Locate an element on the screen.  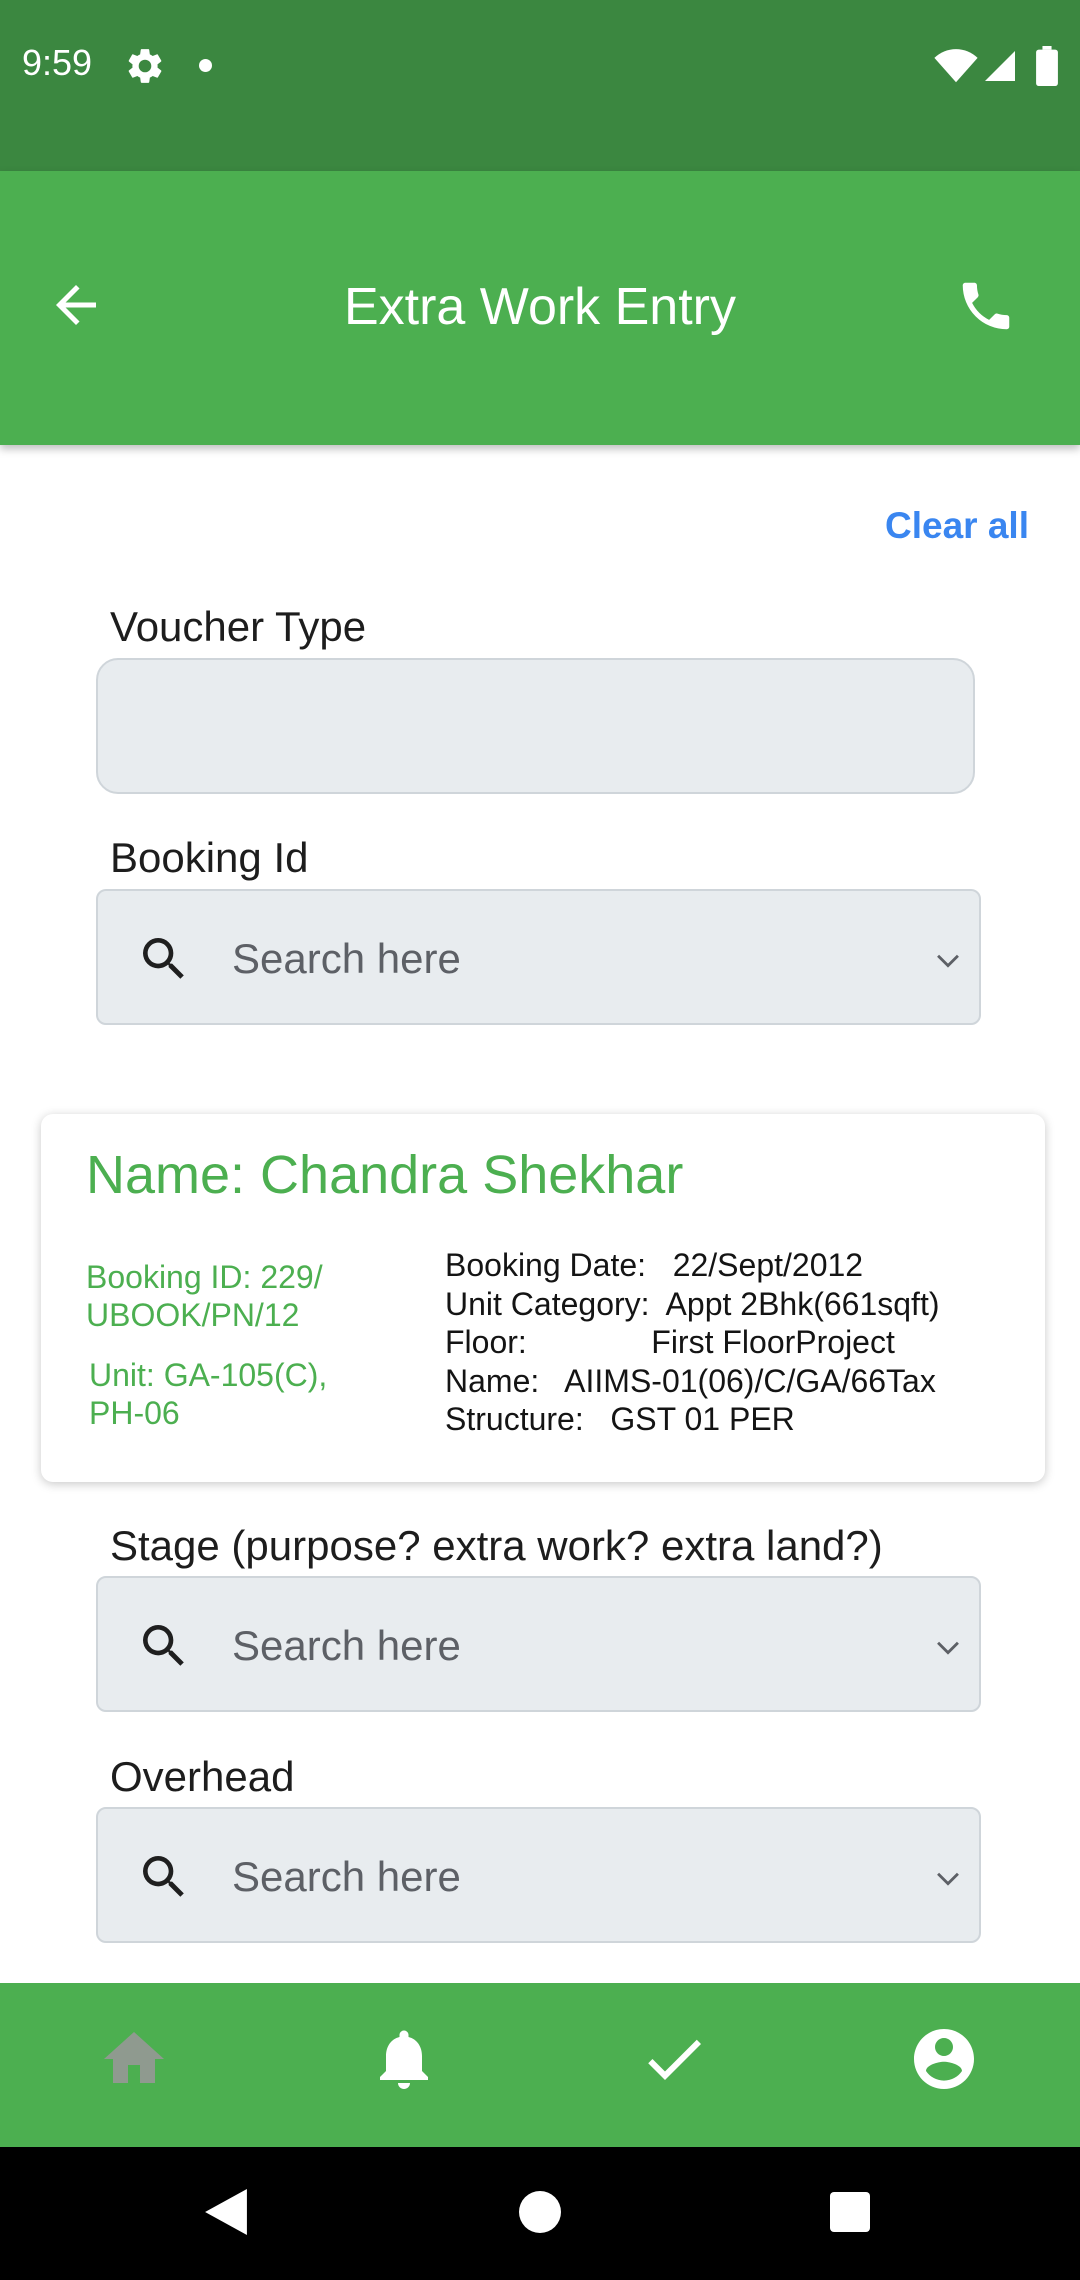
booking-id-info: Booking ID: 229/ UBOOK/PN/12 is located at coordinates (204, 1296).